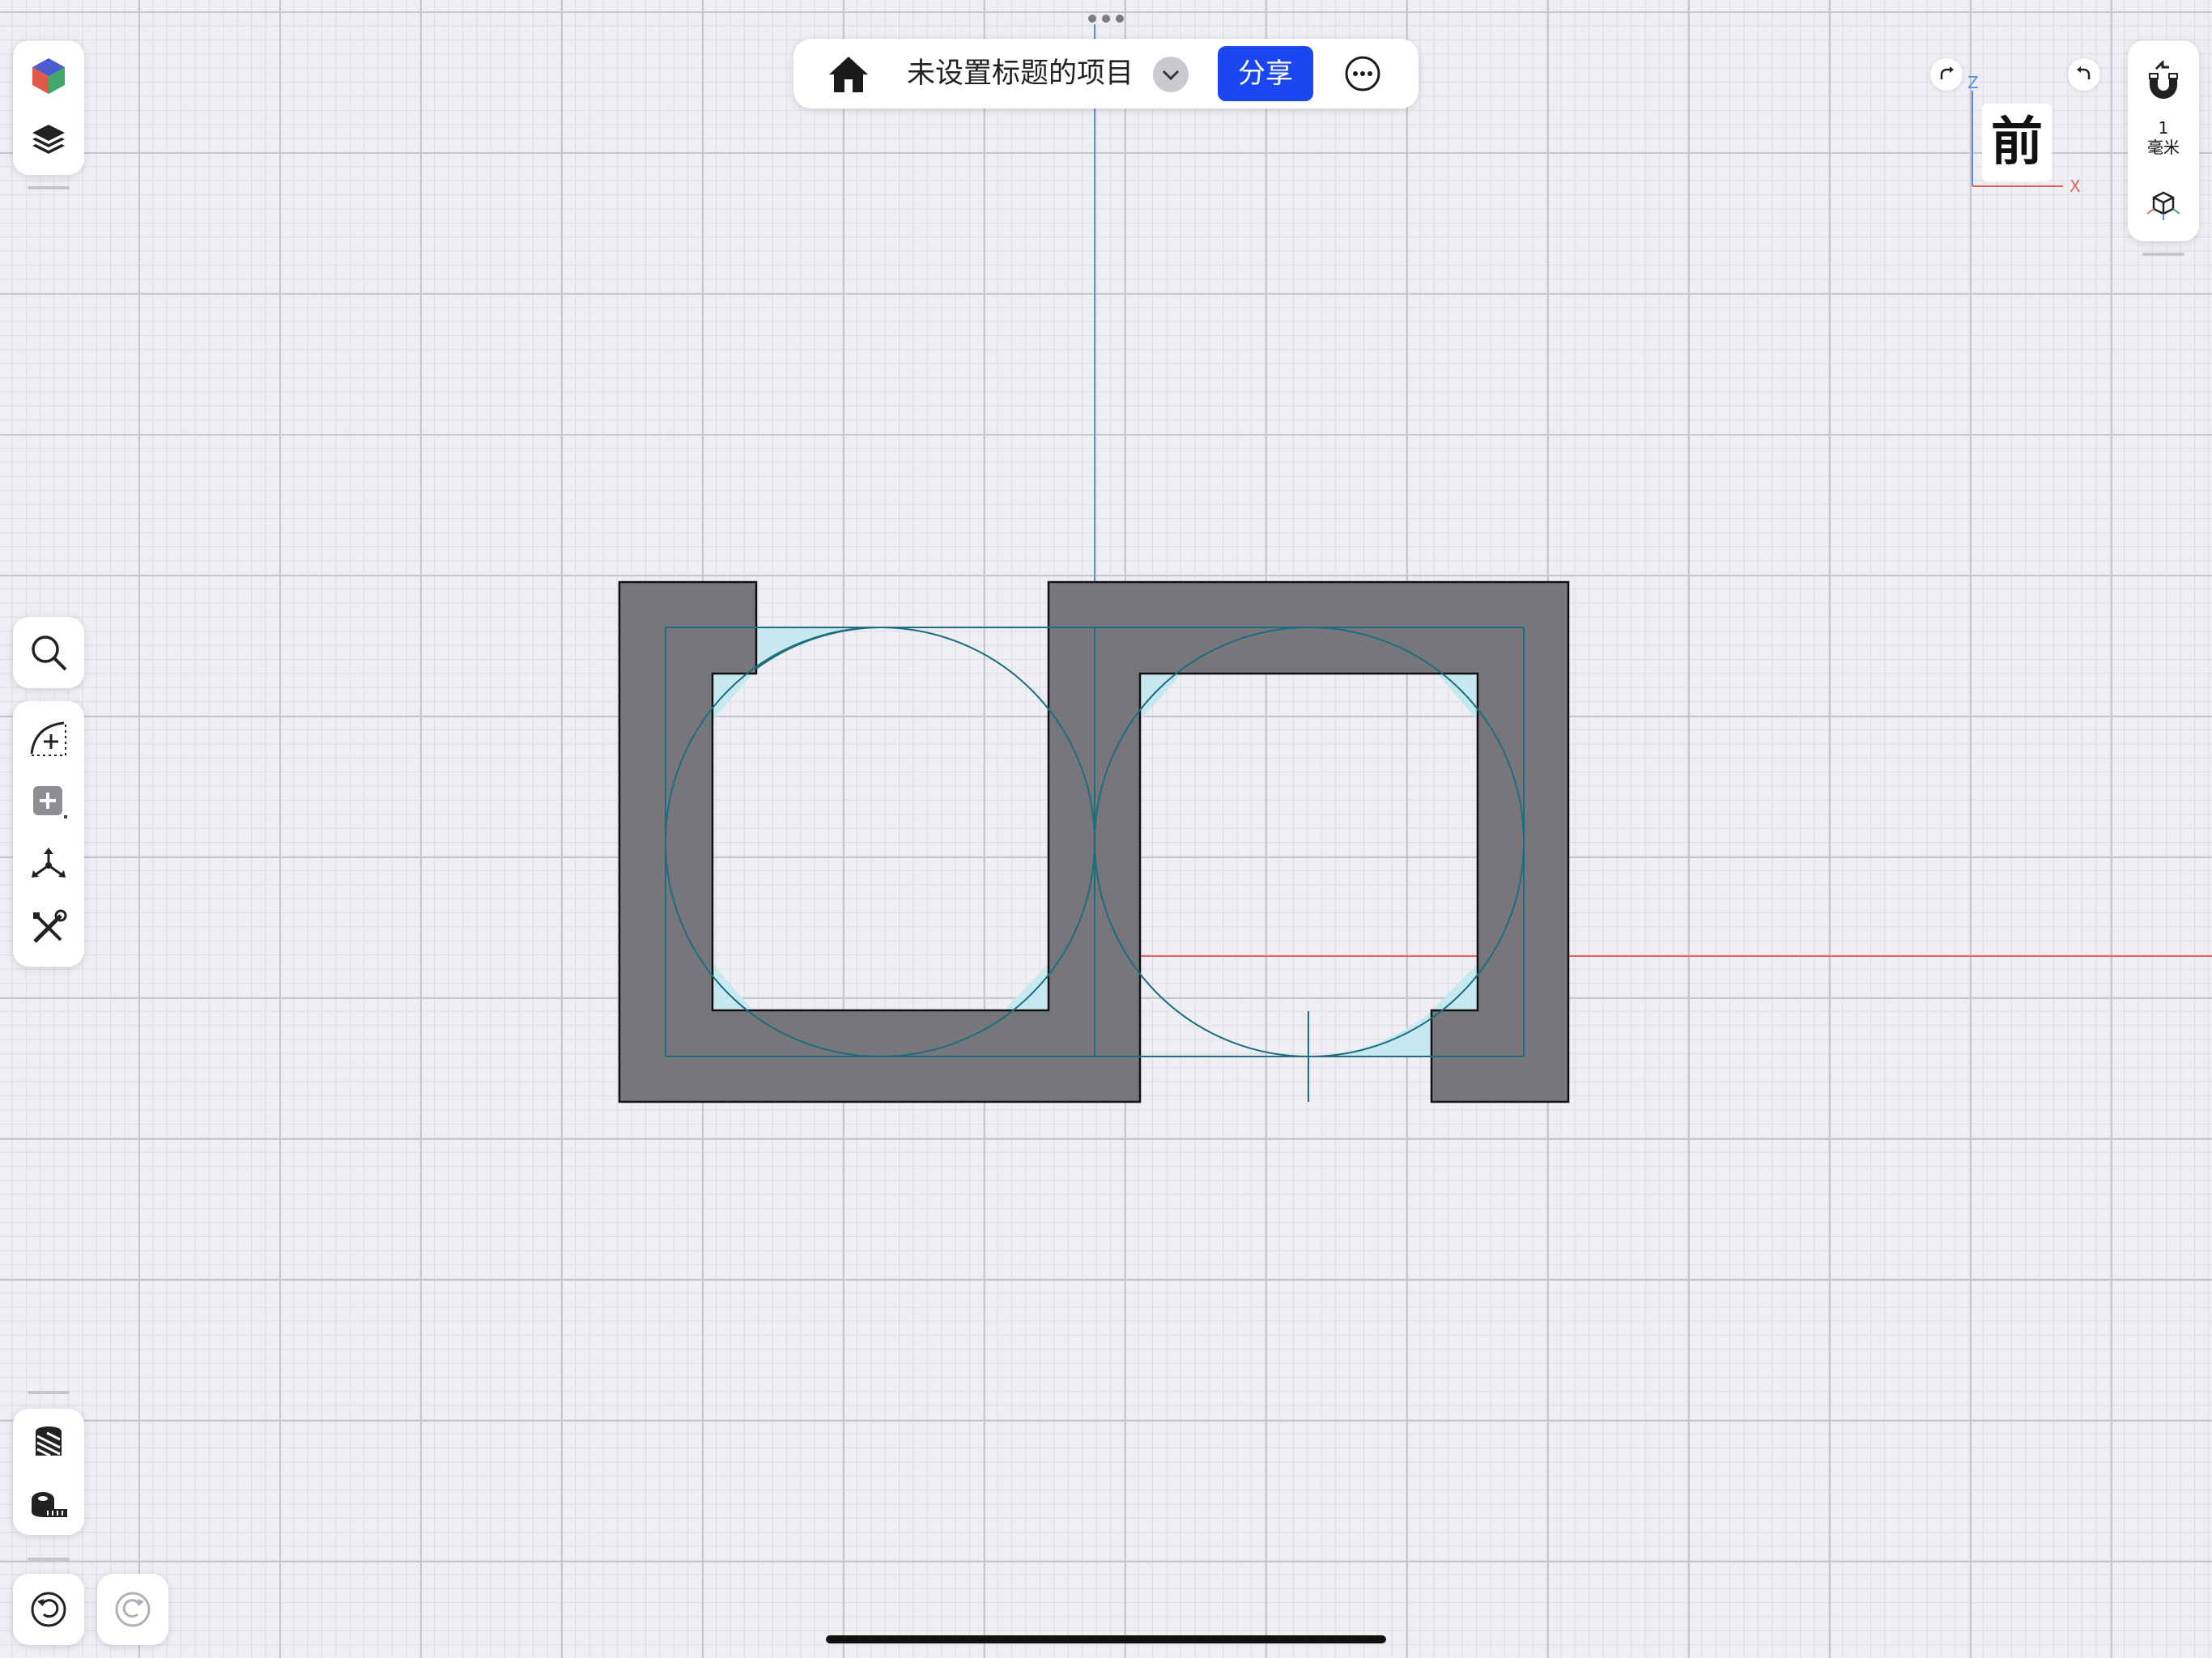 The image size is (2212, 1658). I want to click on sketch-icon, so click(48, 738).